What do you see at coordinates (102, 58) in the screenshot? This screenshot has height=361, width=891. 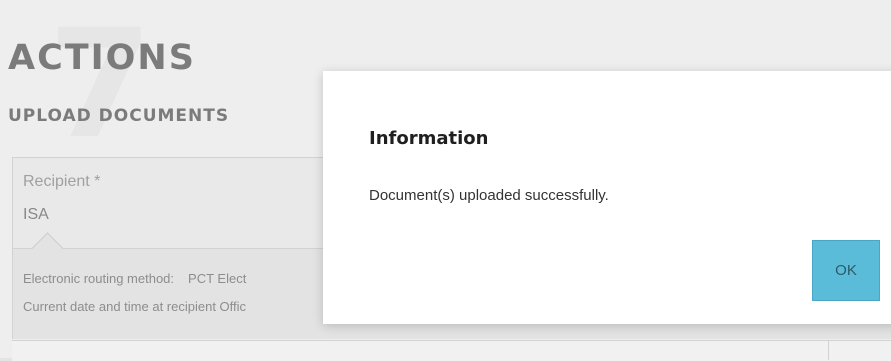 I see `page-title: ACTIONS` at bounding box center [102, 58].